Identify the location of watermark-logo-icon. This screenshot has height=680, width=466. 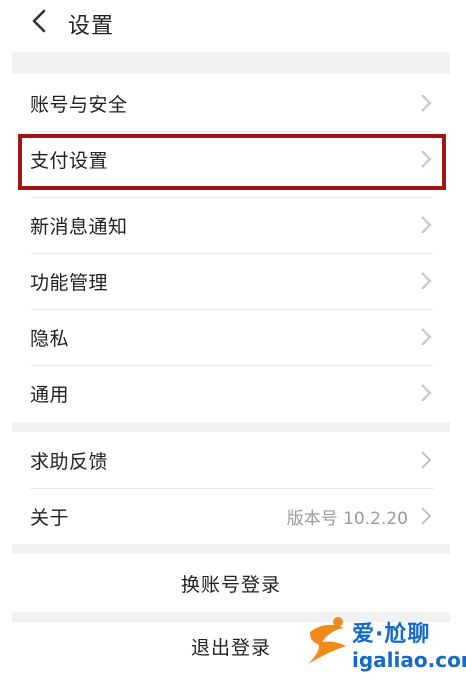
(327, 640).